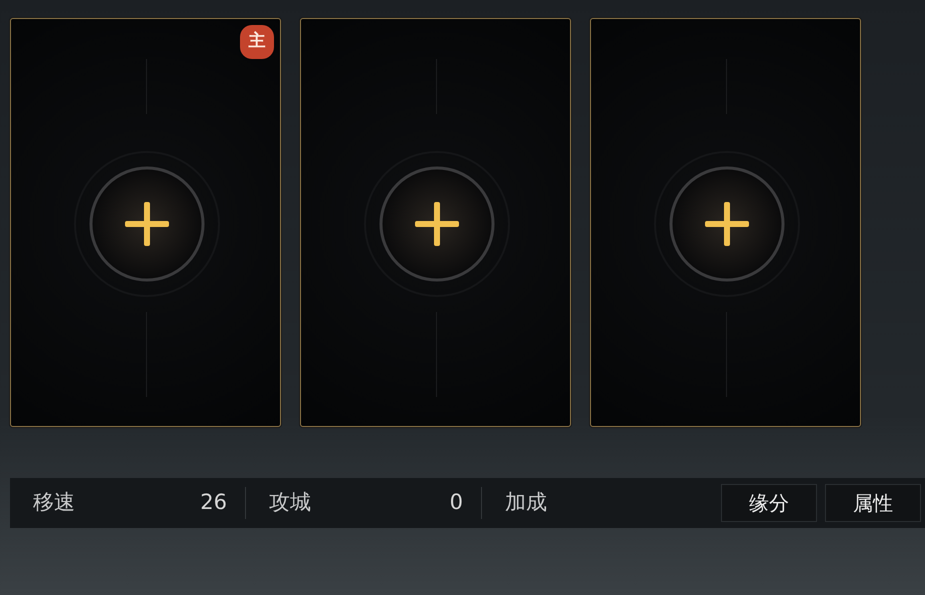 The image size is (925, 595). What do you see at coordinates (873, 503) in the screenshot?
I see `tab-button: 属性` at bounding box center [873, 503].